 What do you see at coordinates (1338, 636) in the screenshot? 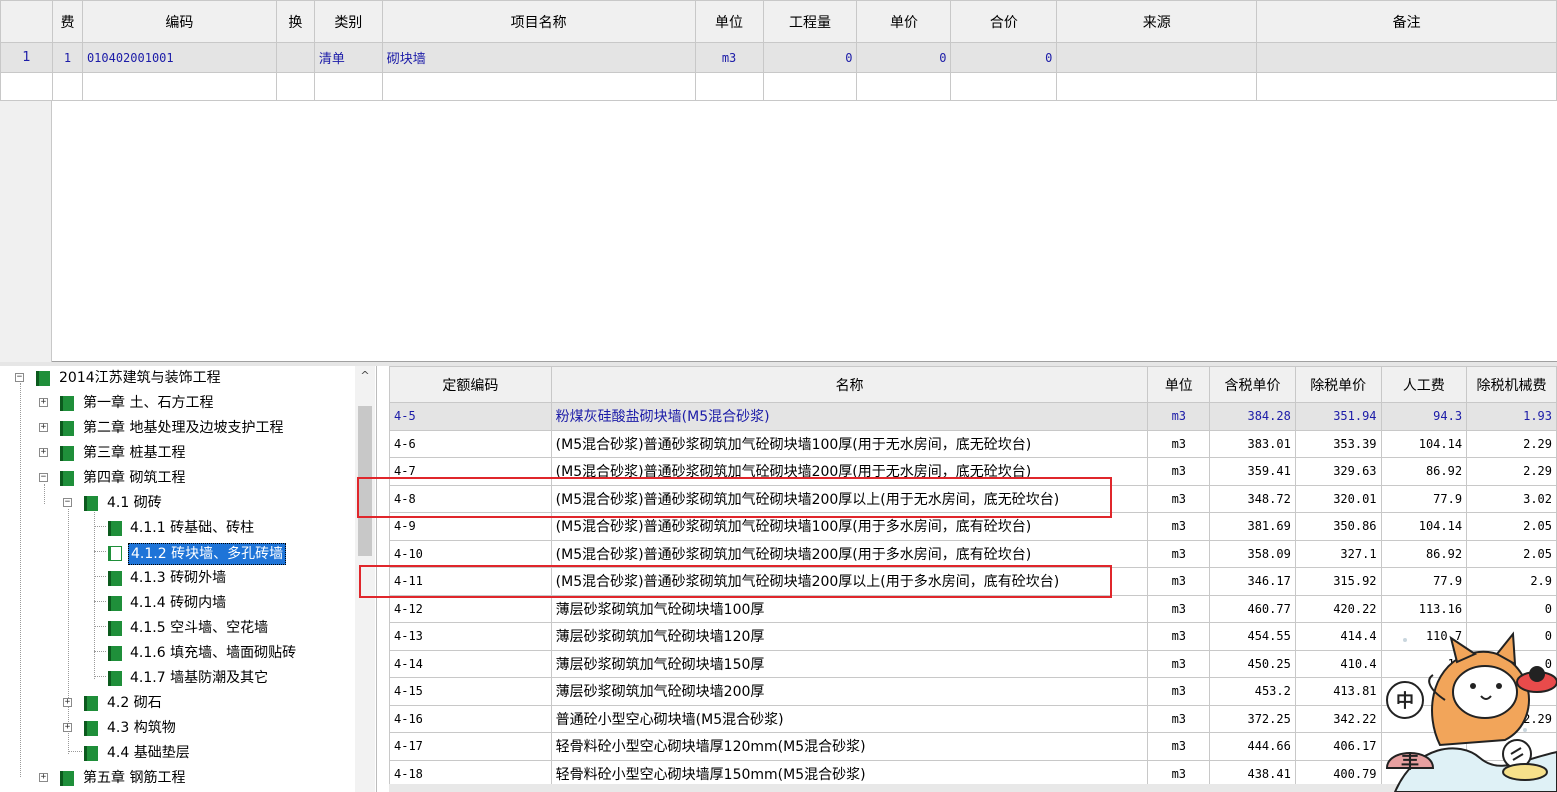
I see `quota-notax-price-cell: 414.4` at bounding box center [1338, 636].